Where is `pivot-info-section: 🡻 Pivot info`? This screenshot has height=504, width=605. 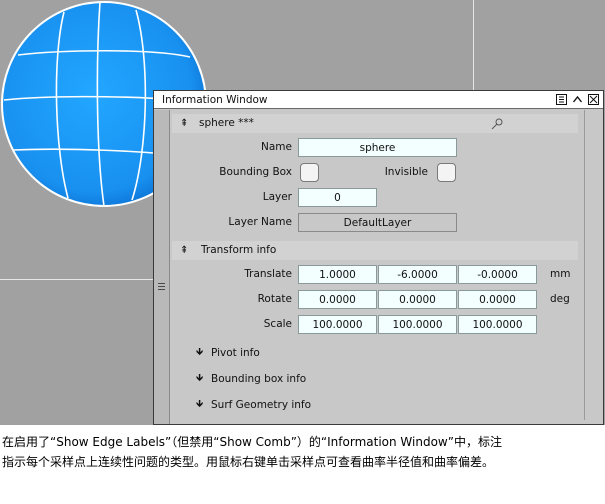 pivot-info-section: 🡻 Pivot info is located at coordinates (228, 353).